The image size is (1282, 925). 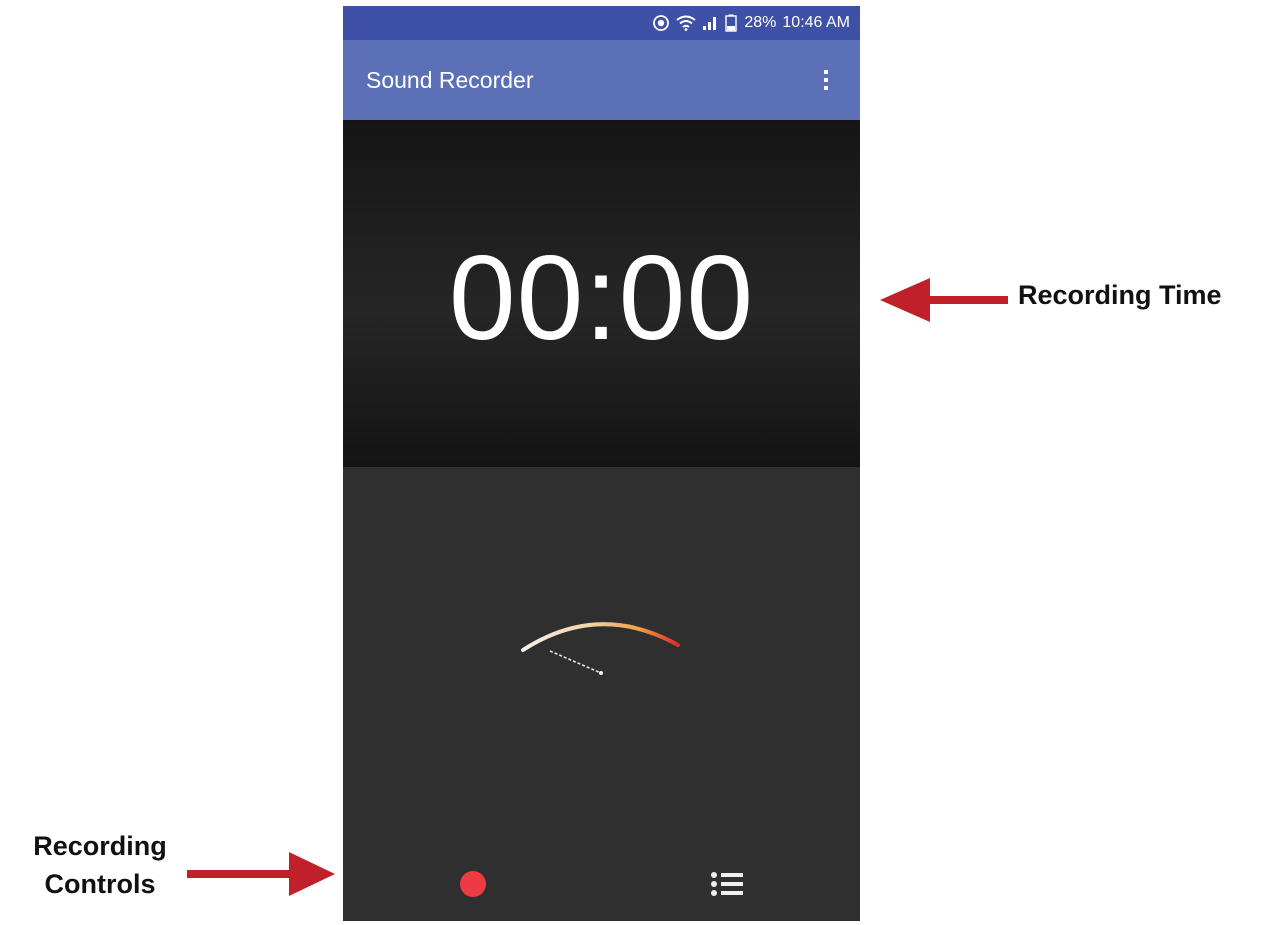 I want to click on more-options-button, so click(x=826, y=80).